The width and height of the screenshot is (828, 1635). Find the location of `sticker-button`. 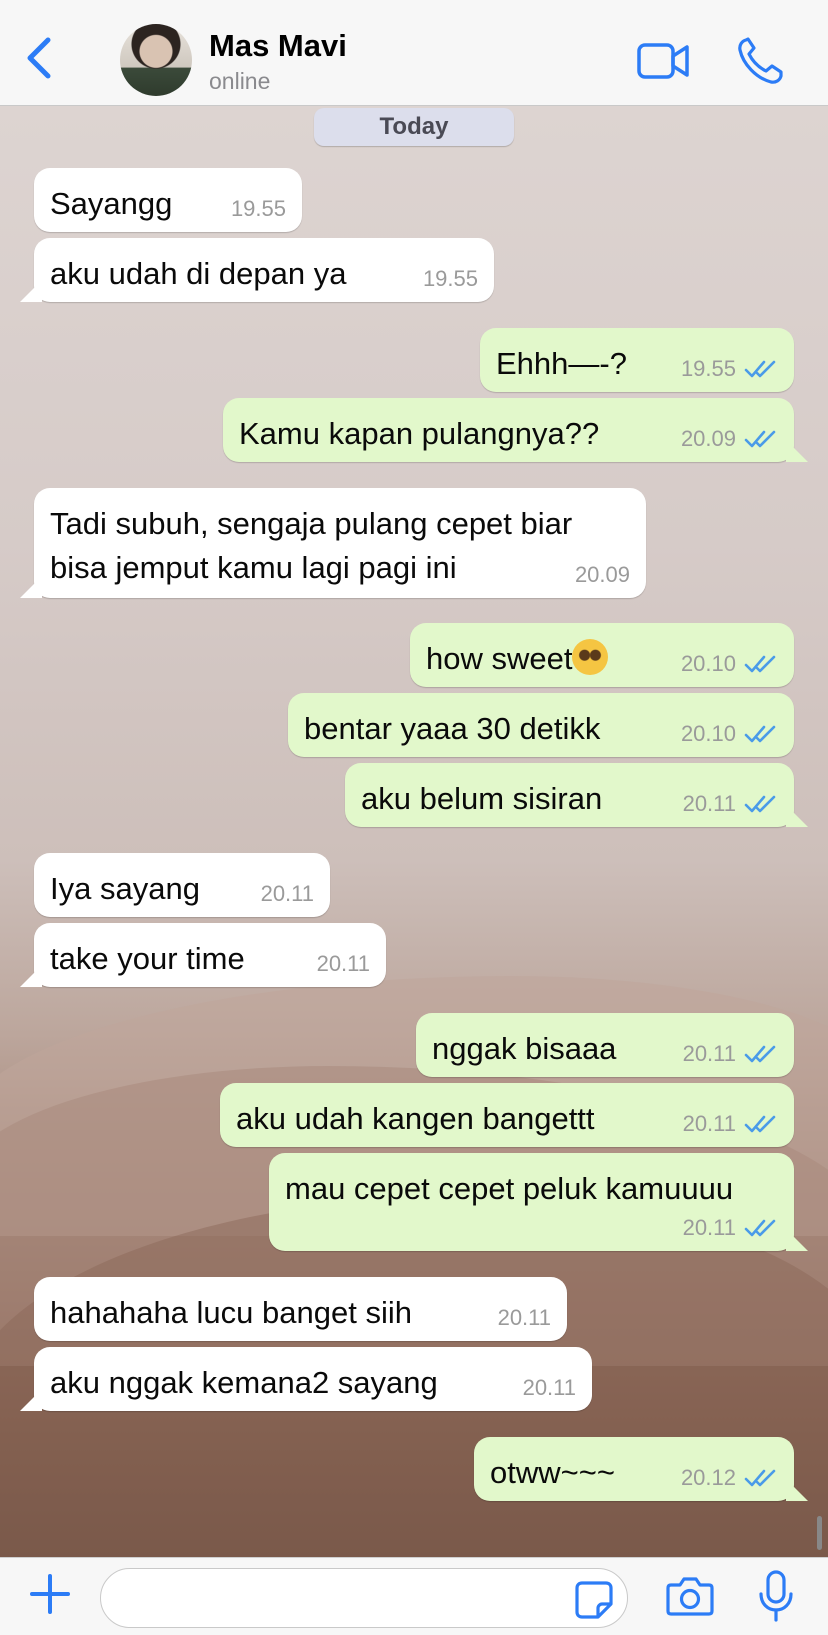

sticker-button is located at coordinates (594, 1600).